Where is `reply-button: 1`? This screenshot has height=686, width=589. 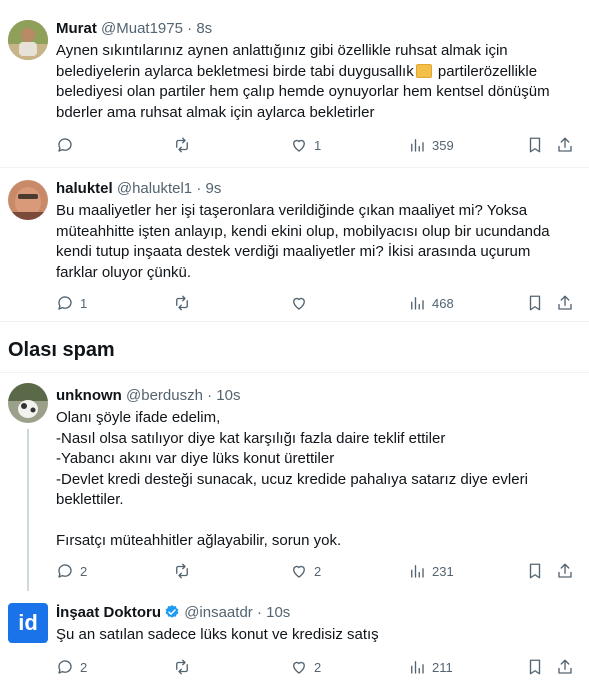
reply-button: 1 is located at coordinates (71, 303).